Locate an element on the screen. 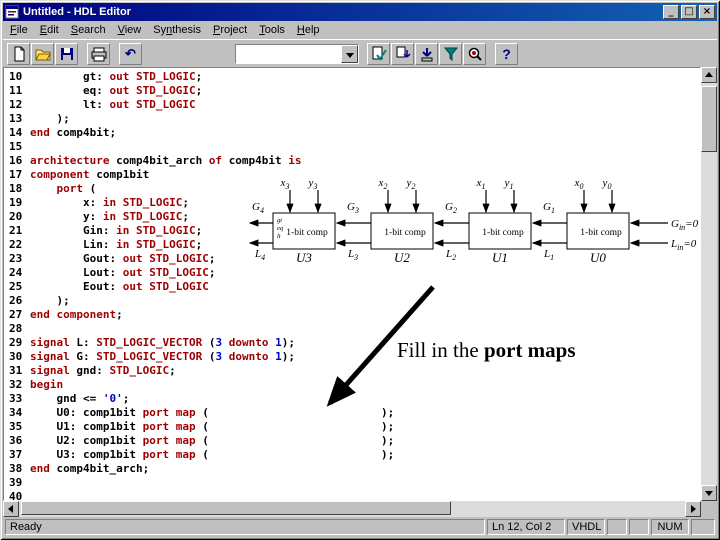 The height and width of the screenshot is (540, 720). code-line: 37 U3: comp1bit port map ( ); is located at coordinates (202, 454).